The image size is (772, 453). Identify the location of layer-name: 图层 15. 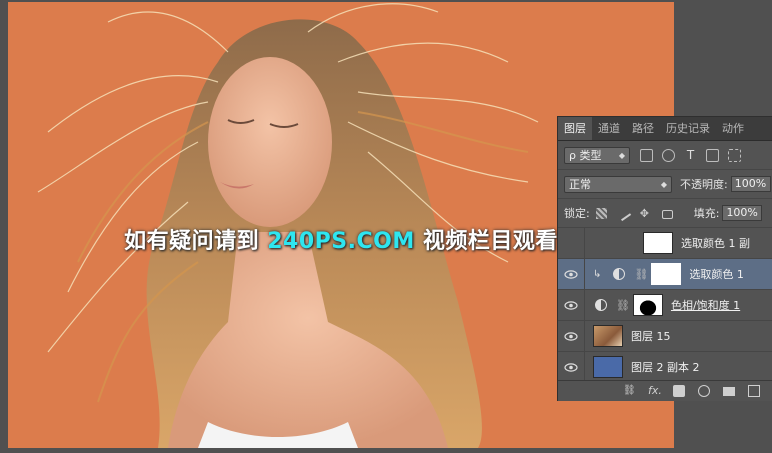
(651, 336).